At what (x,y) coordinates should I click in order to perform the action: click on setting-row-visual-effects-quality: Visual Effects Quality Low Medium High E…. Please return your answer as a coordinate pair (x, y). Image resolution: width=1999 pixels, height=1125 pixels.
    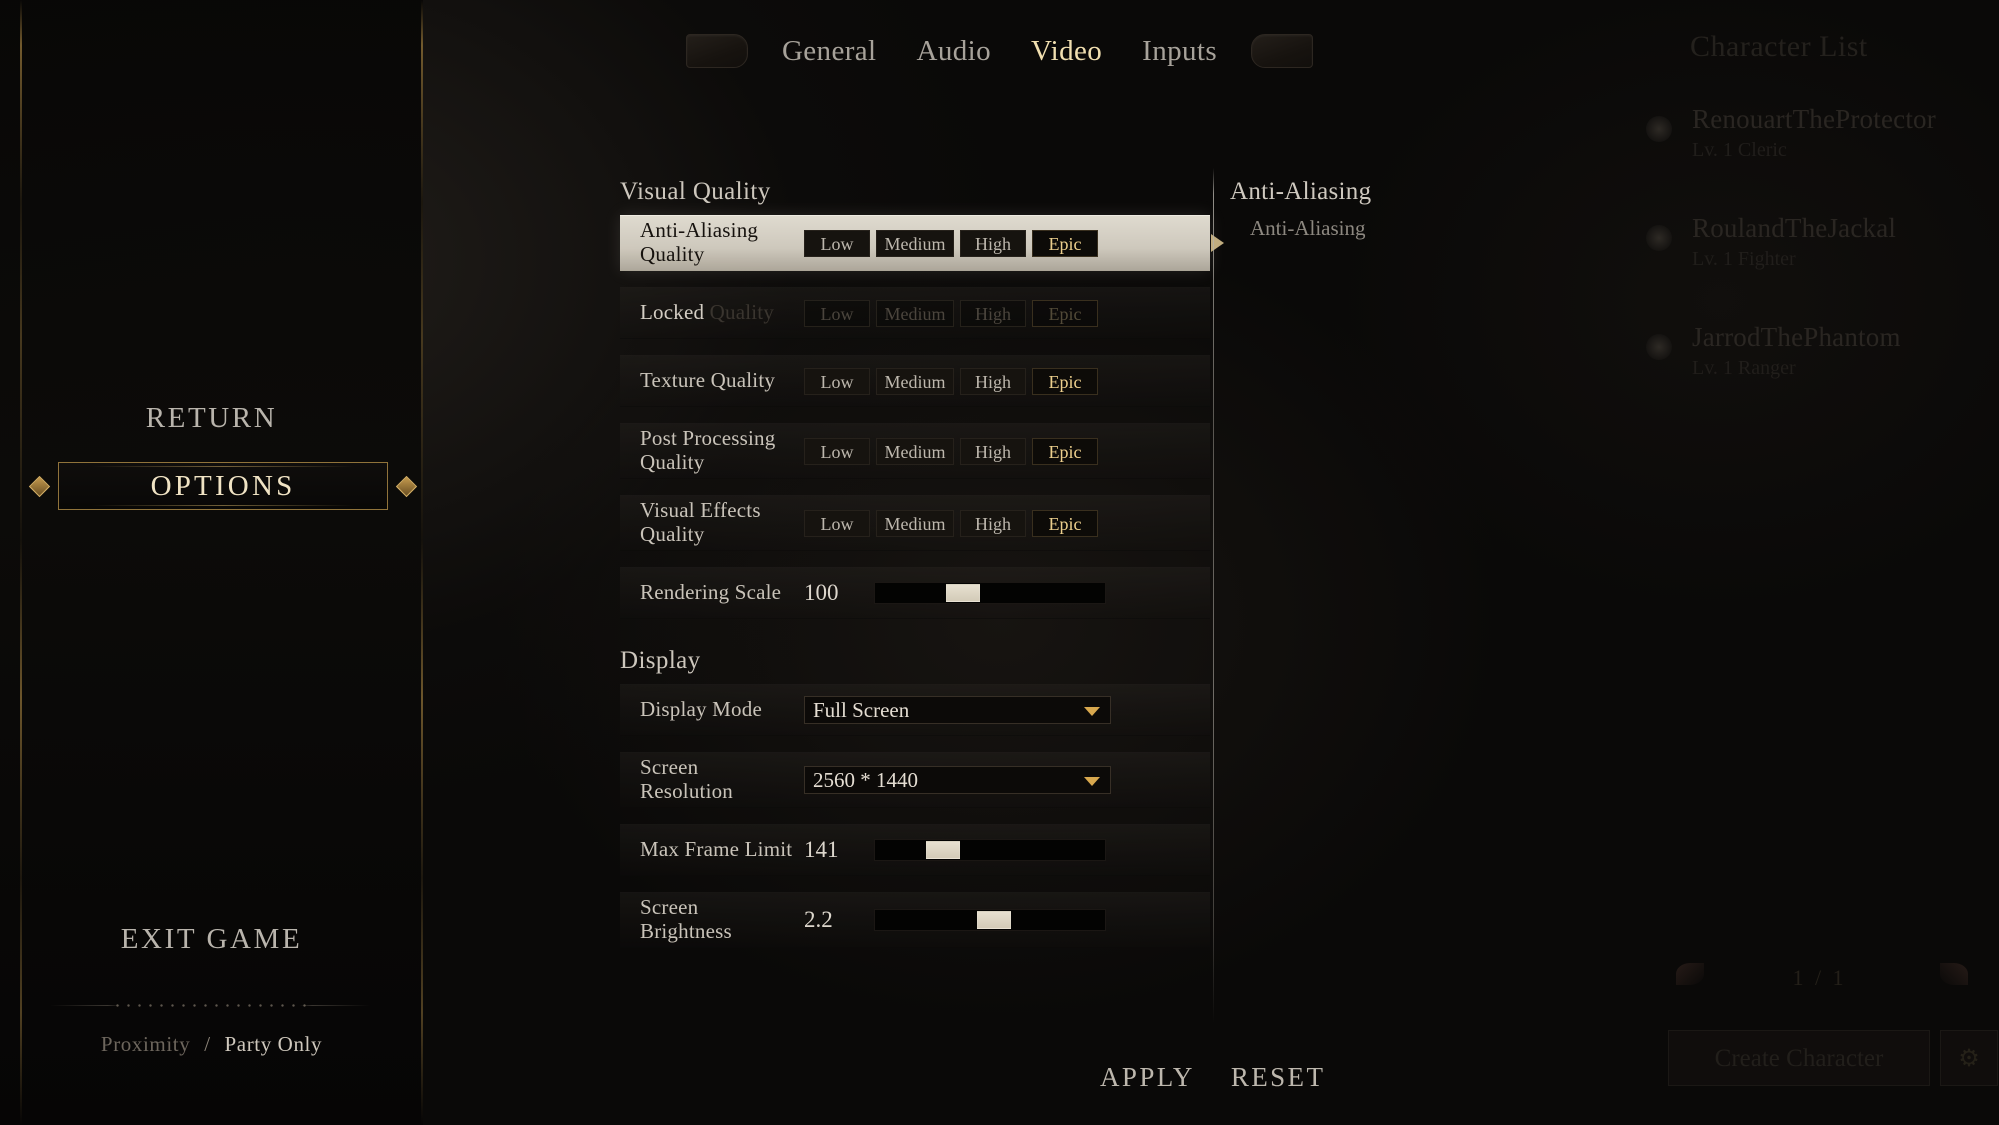
    Looking at the image, I should click on (915, 523).